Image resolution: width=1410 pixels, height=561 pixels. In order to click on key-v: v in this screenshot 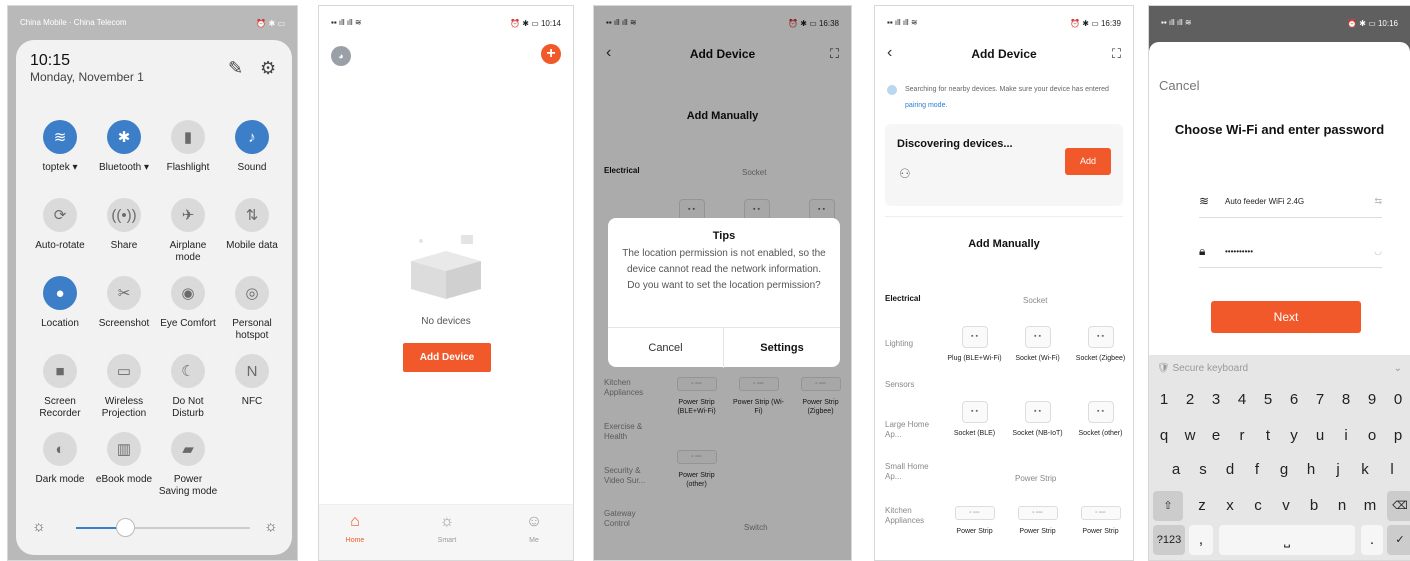, I will do `click(1286, 506)`.